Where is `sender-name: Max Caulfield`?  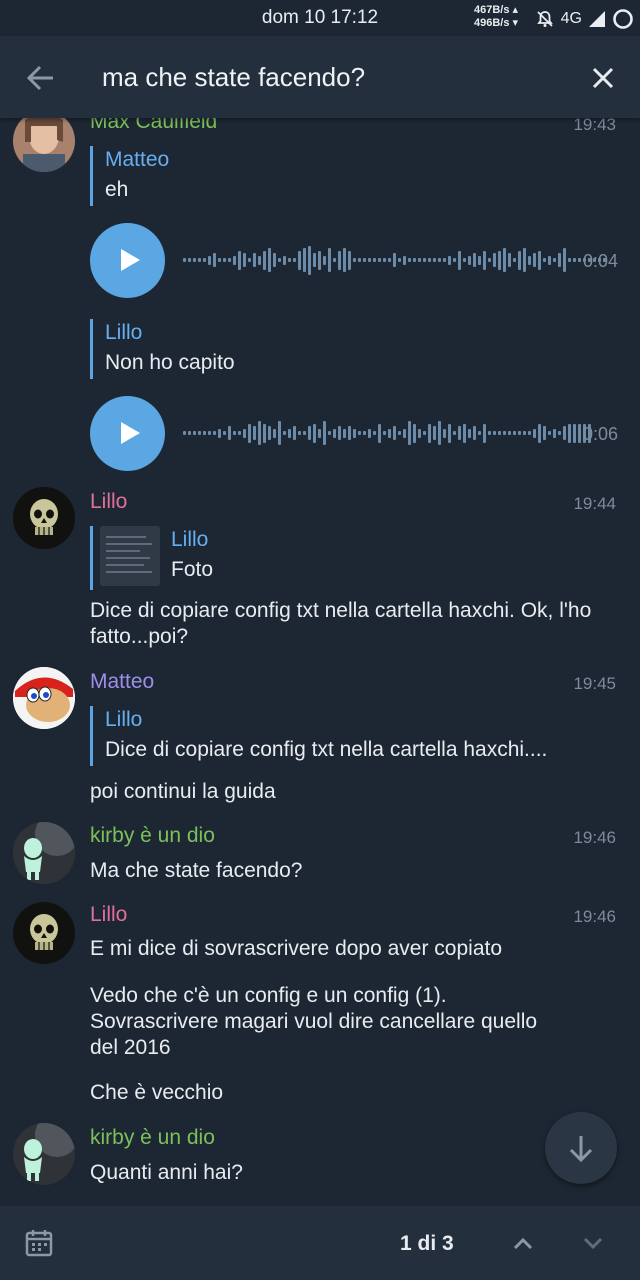 sender-name: Max Caulfield is located at coordinates (153, 126).